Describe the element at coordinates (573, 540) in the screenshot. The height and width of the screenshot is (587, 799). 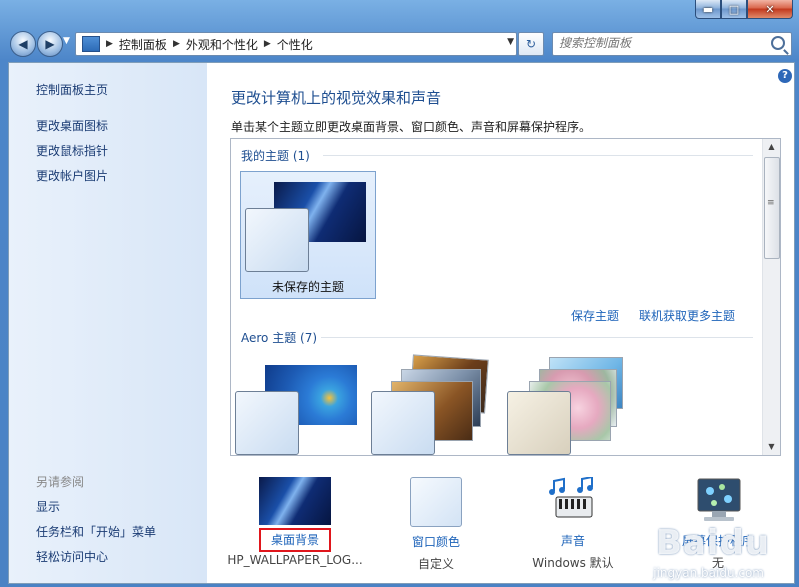
I see `sounds-label: 声音` at that location.